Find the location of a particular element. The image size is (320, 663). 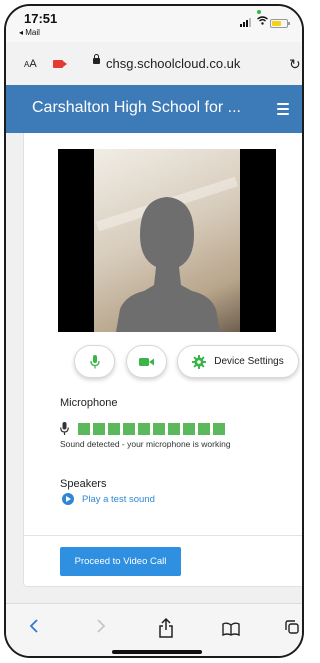

tabs-icon is located at coordinates (292, 627).